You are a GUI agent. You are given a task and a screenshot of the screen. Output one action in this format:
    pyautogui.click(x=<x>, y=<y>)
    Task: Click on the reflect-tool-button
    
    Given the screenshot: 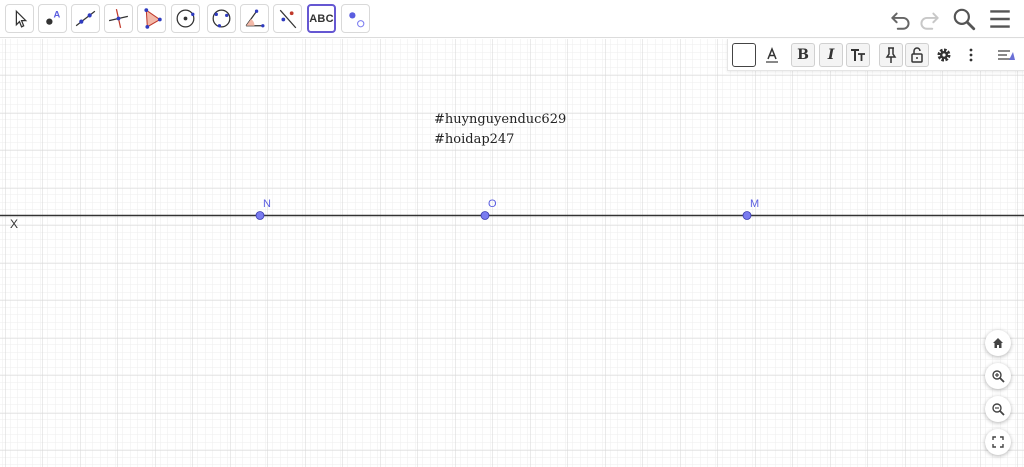 What is the action you would take?
    pyautogui.click(x=287, y=18)
    